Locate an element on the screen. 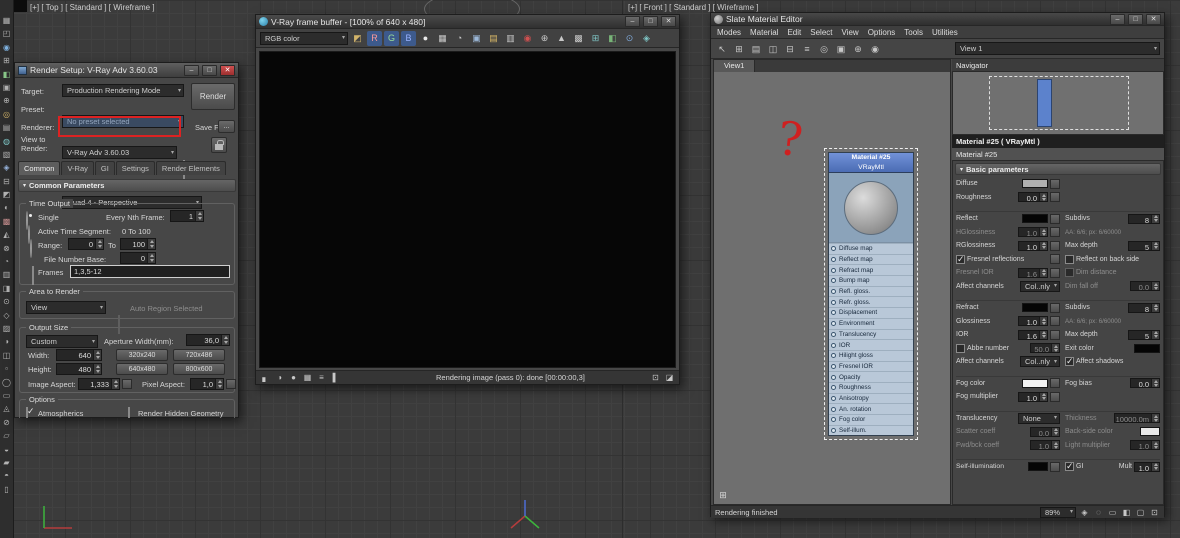 This screenshot has height=538, width=1180. vfb-toolbar-icon: ◧ is located at coordinates (612, 38).